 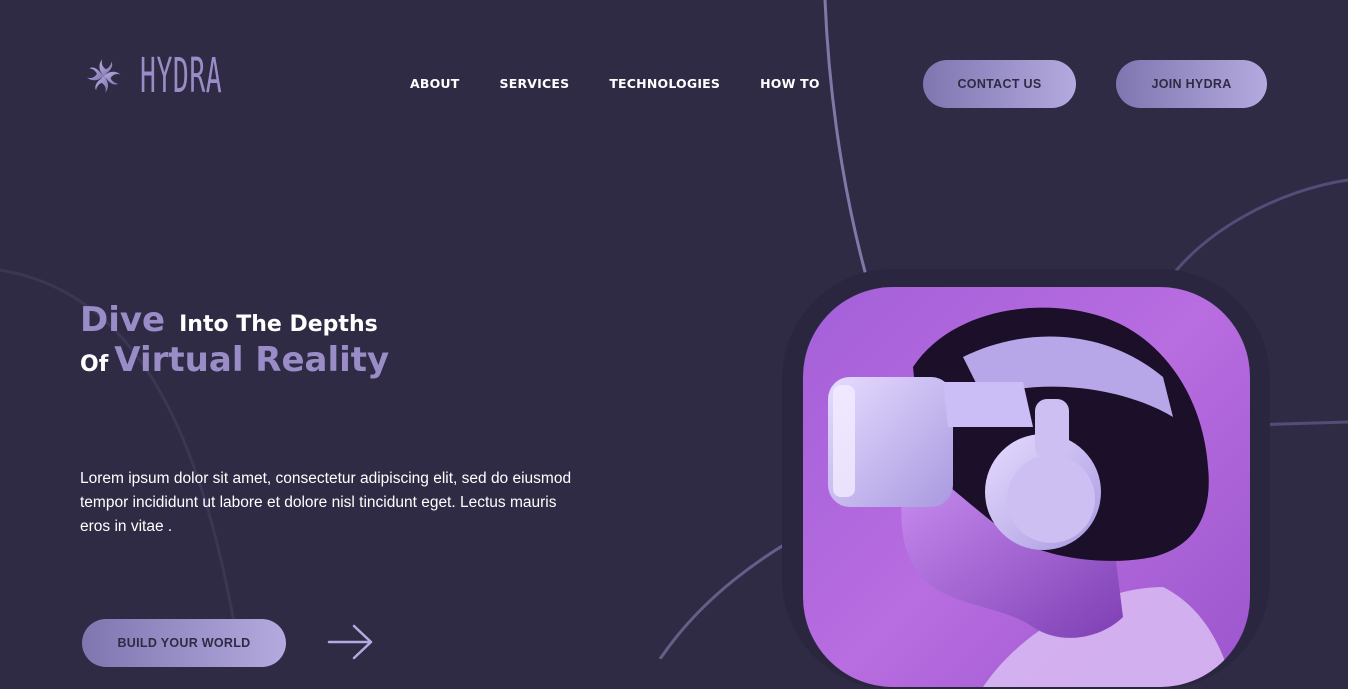 I want to click on contact-us-button: CONTACT US, so click(x=999, y=84).